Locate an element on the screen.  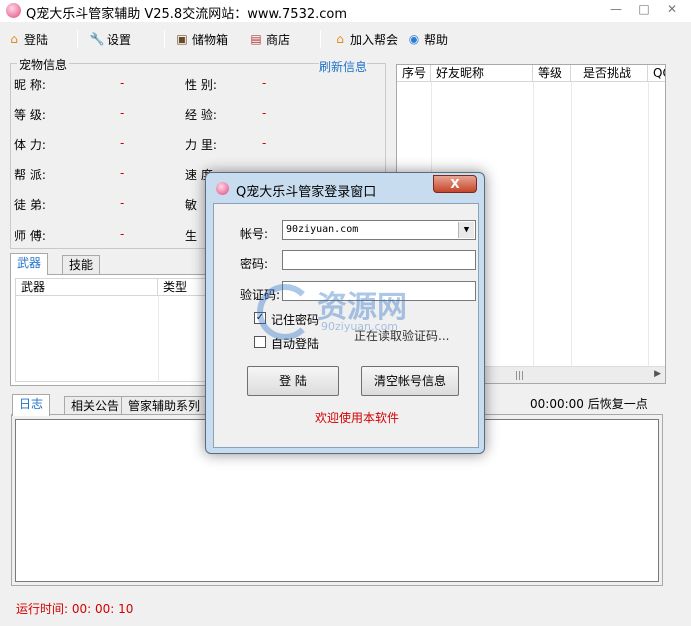
column-weapon: 武器 is located at coordinates (87, 287).